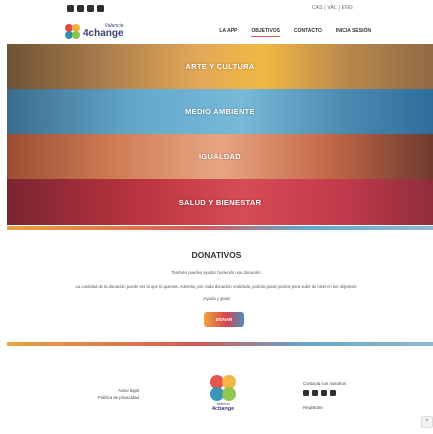 This screenshot has width=433, height=434. Describe the element at coordinates (223, 388) in the screenshot. I see `footer-logo-mark-icon` at that location.